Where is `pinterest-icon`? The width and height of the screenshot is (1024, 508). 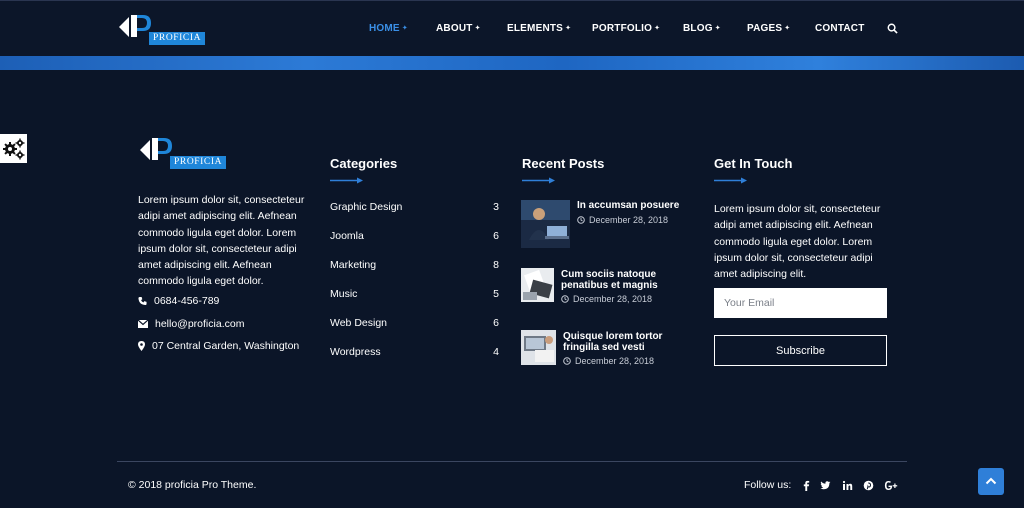
pinterest-icon is located at coordinates (868, 485).